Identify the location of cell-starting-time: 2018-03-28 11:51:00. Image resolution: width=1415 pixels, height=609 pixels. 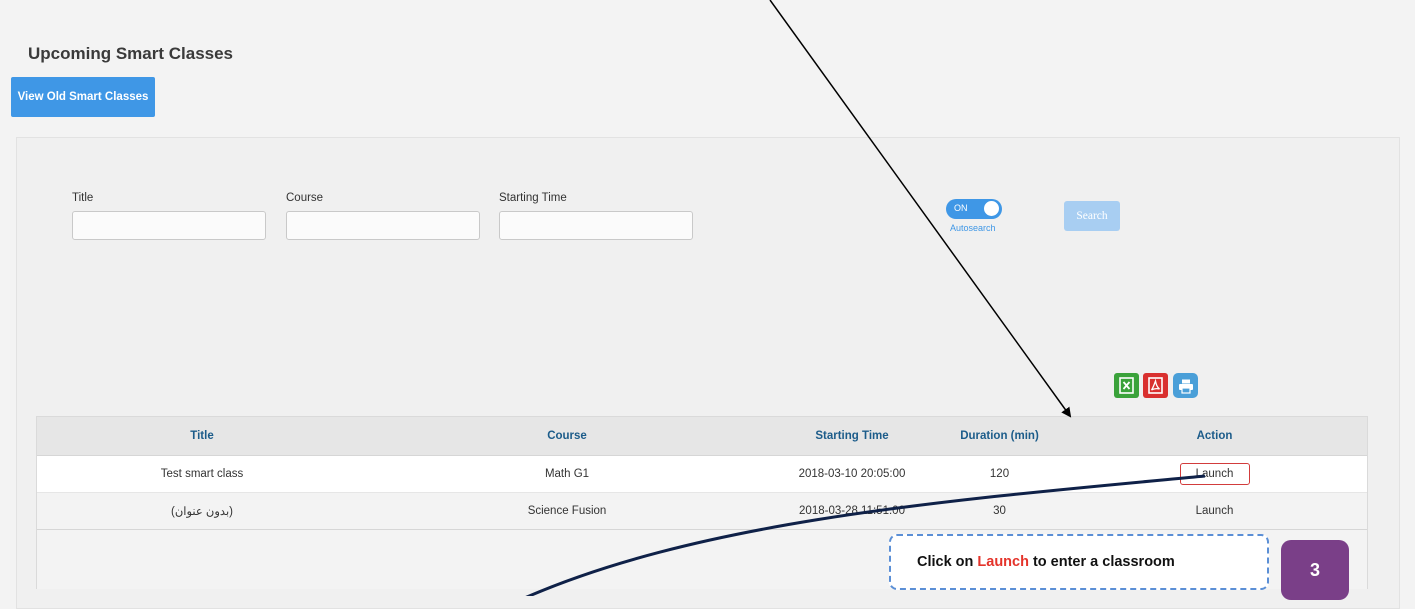
(852, 511).